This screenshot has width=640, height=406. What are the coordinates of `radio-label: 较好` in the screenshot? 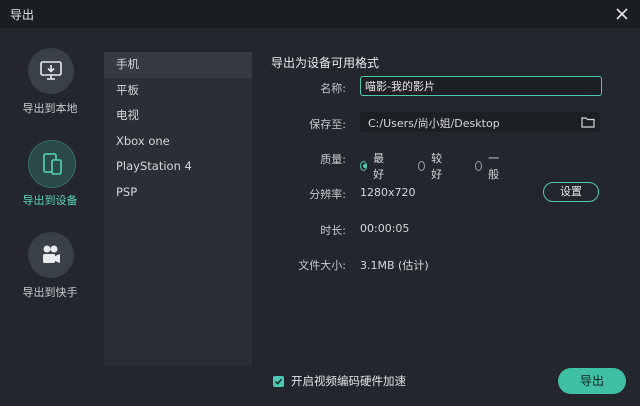 It's located at (437, 166).